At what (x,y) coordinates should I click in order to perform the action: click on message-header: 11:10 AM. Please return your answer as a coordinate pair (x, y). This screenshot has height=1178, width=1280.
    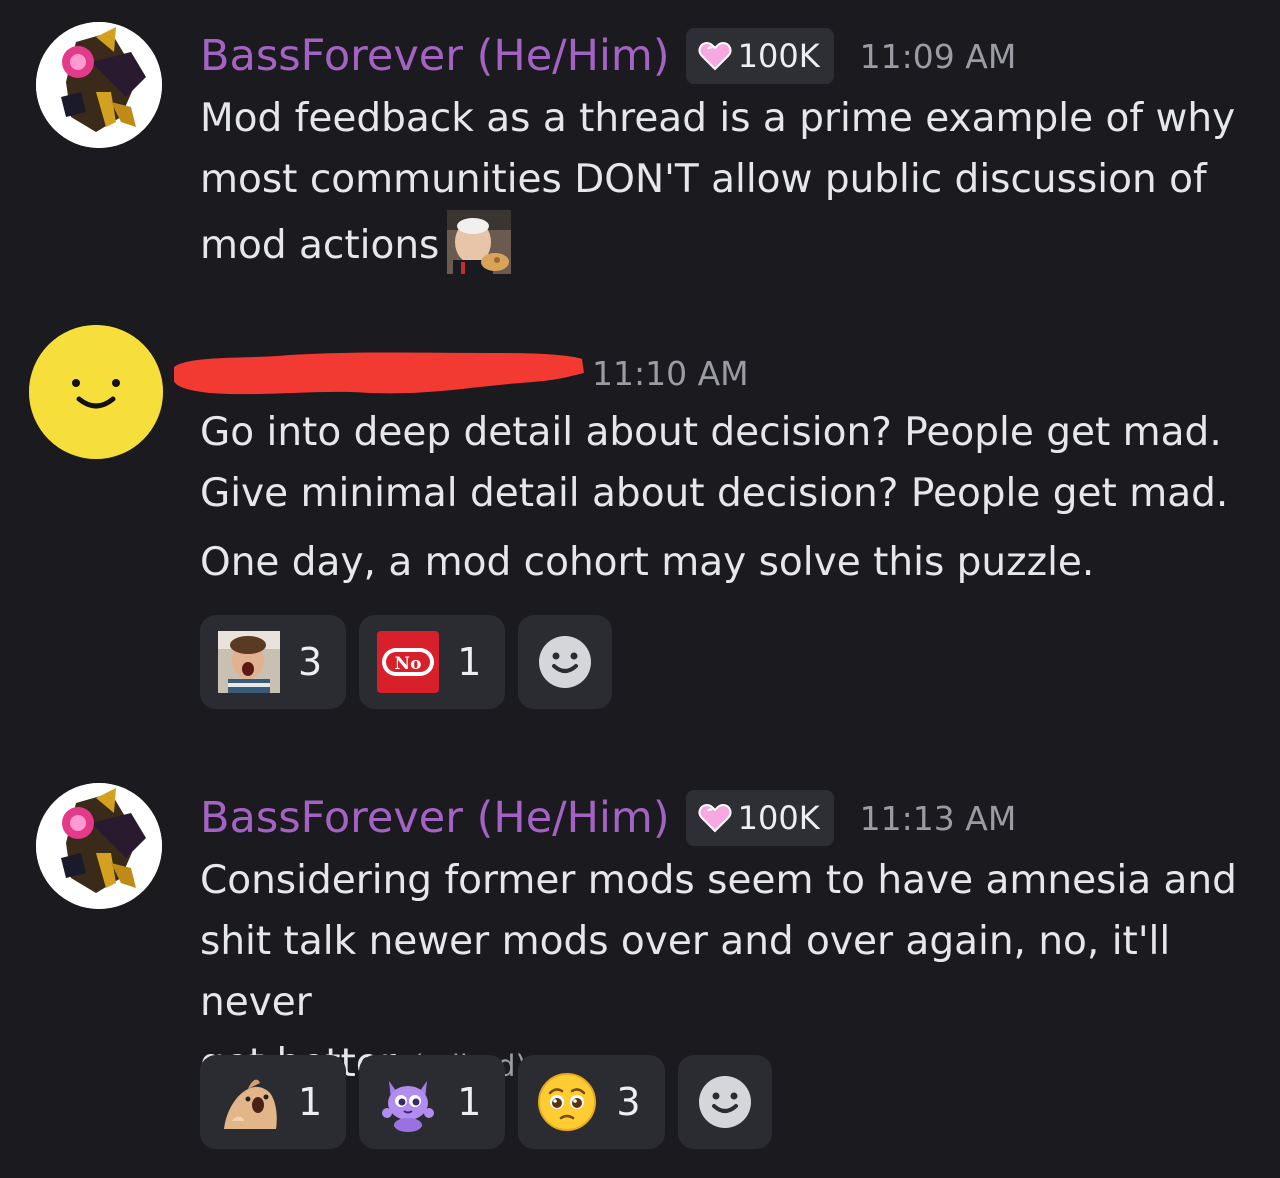
    Looking at the image, I should click on (461, 373).